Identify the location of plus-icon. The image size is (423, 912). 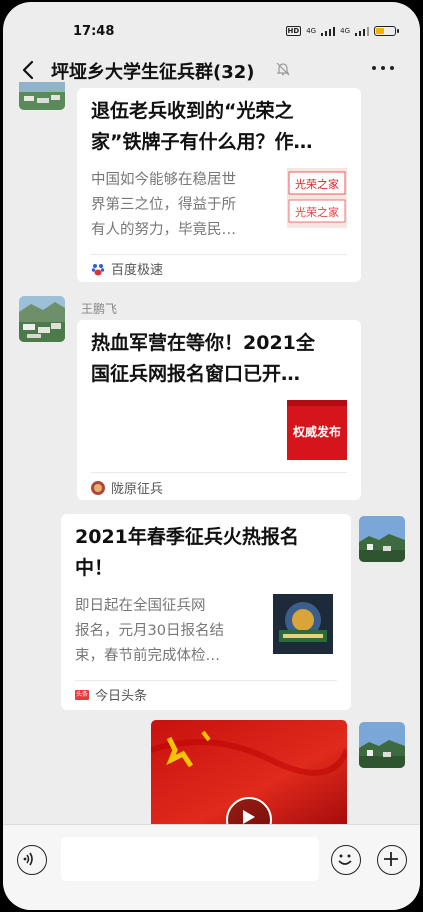
(391, 859).